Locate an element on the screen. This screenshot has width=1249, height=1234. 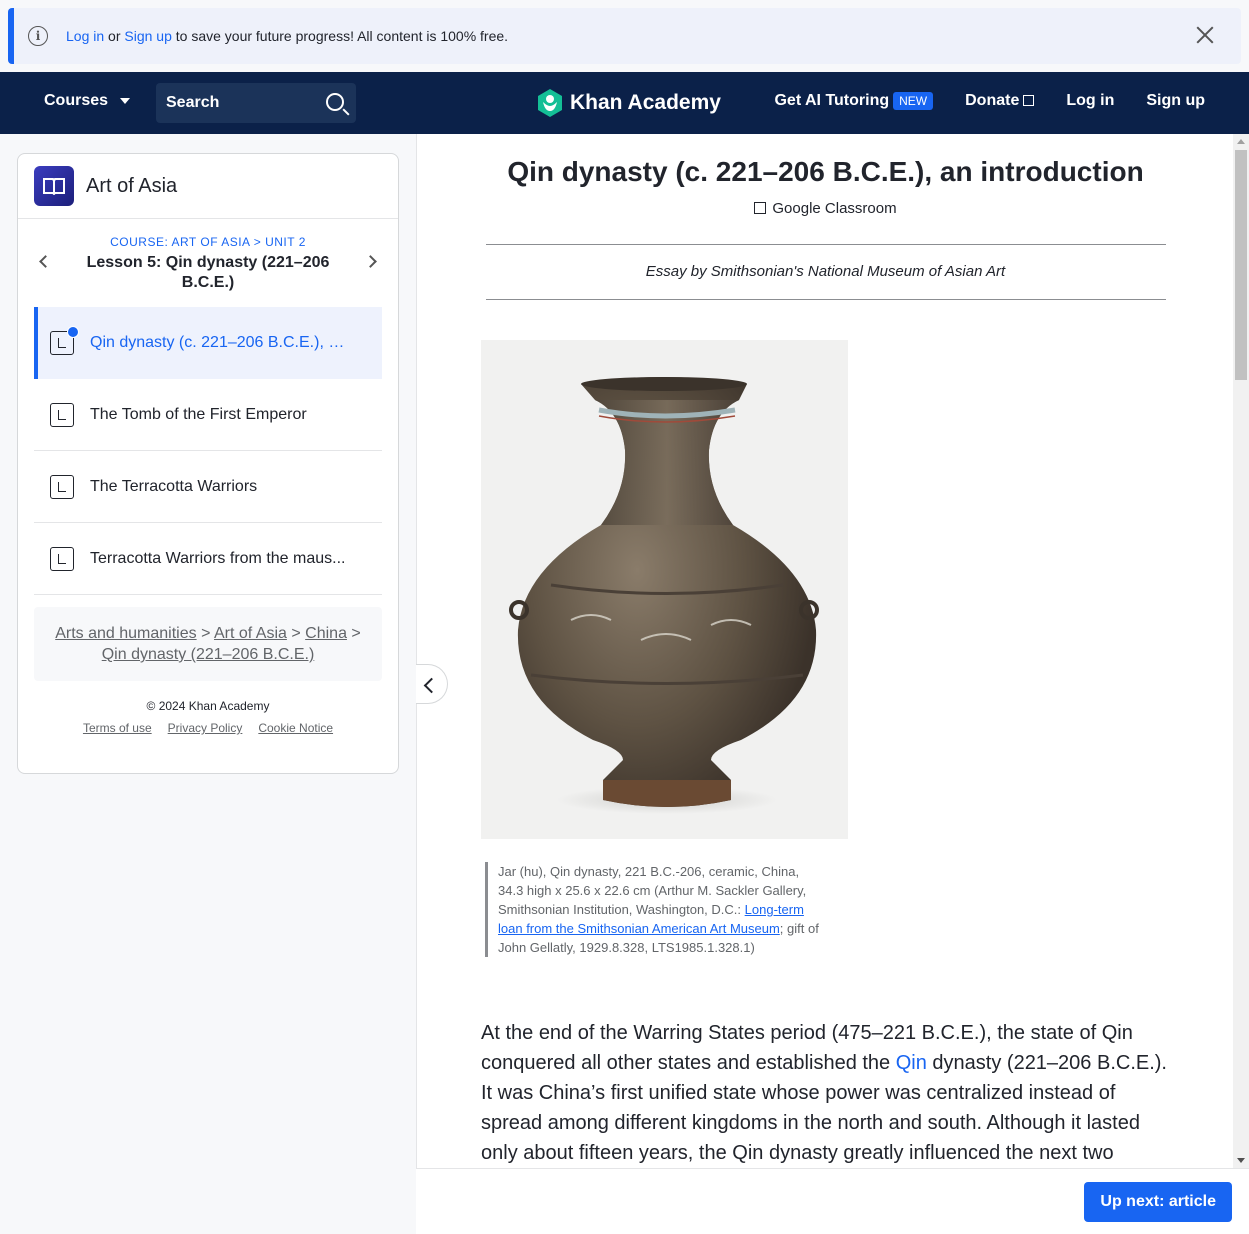
donate-label: Donate is located at coordinates (992, 100).